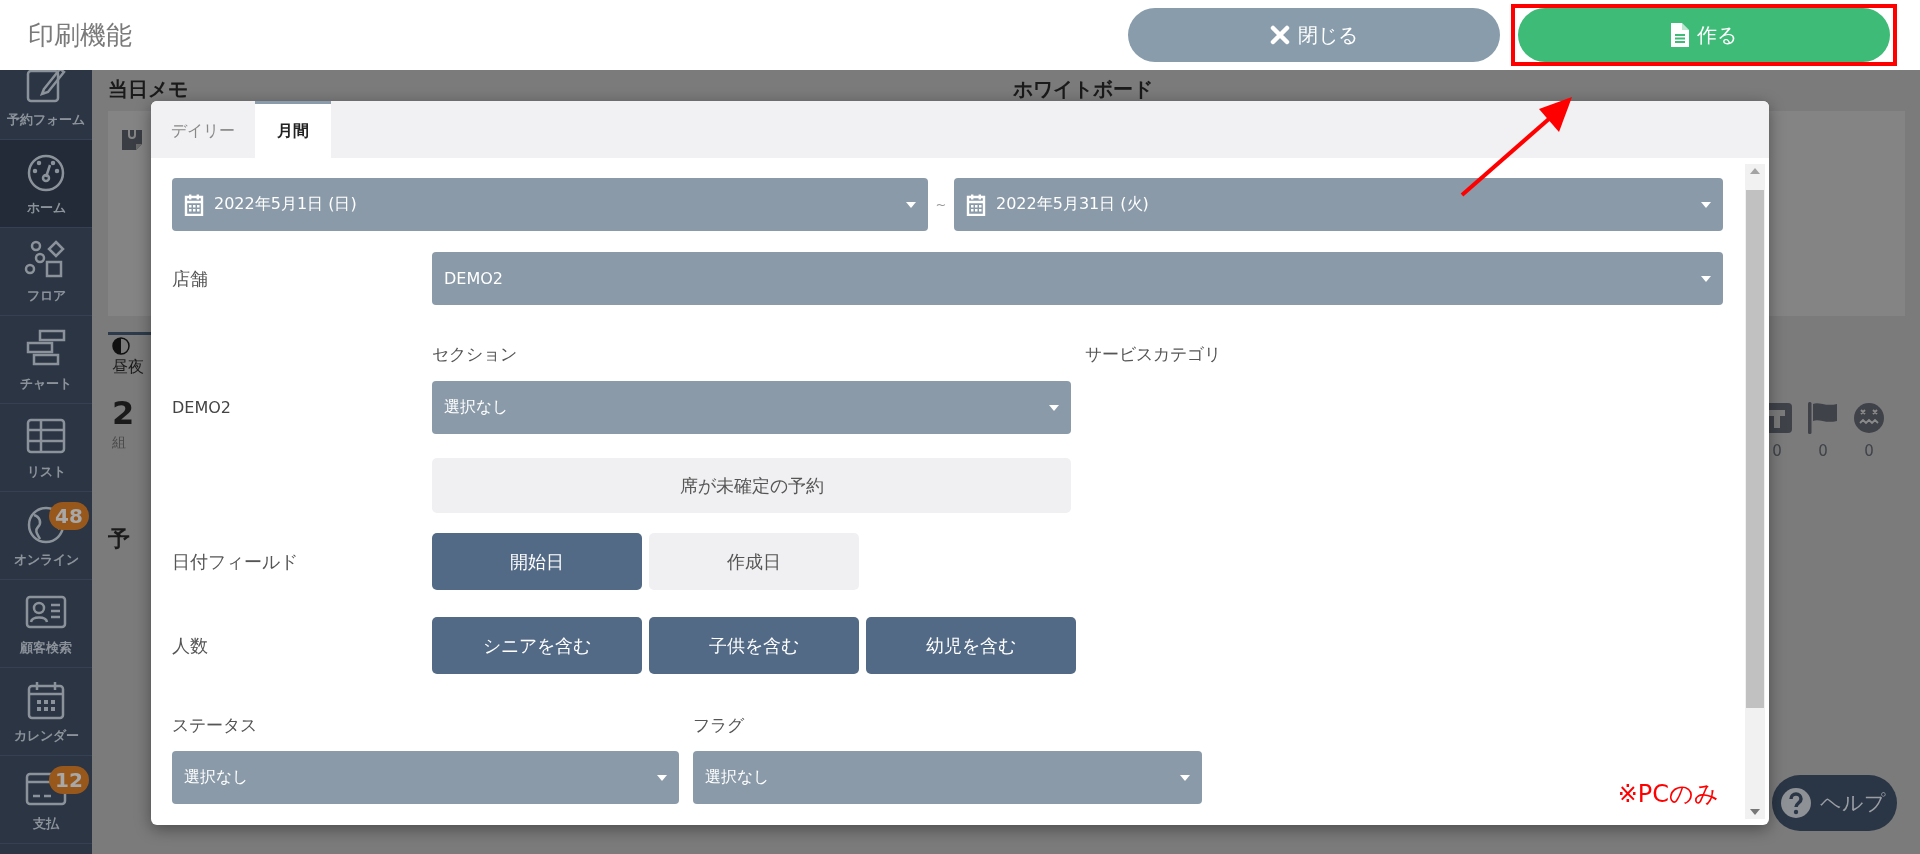 Image resolution: width=1920 pixels, height=854 pixels. I want to click on field-label: セクション, so click(475, 354).